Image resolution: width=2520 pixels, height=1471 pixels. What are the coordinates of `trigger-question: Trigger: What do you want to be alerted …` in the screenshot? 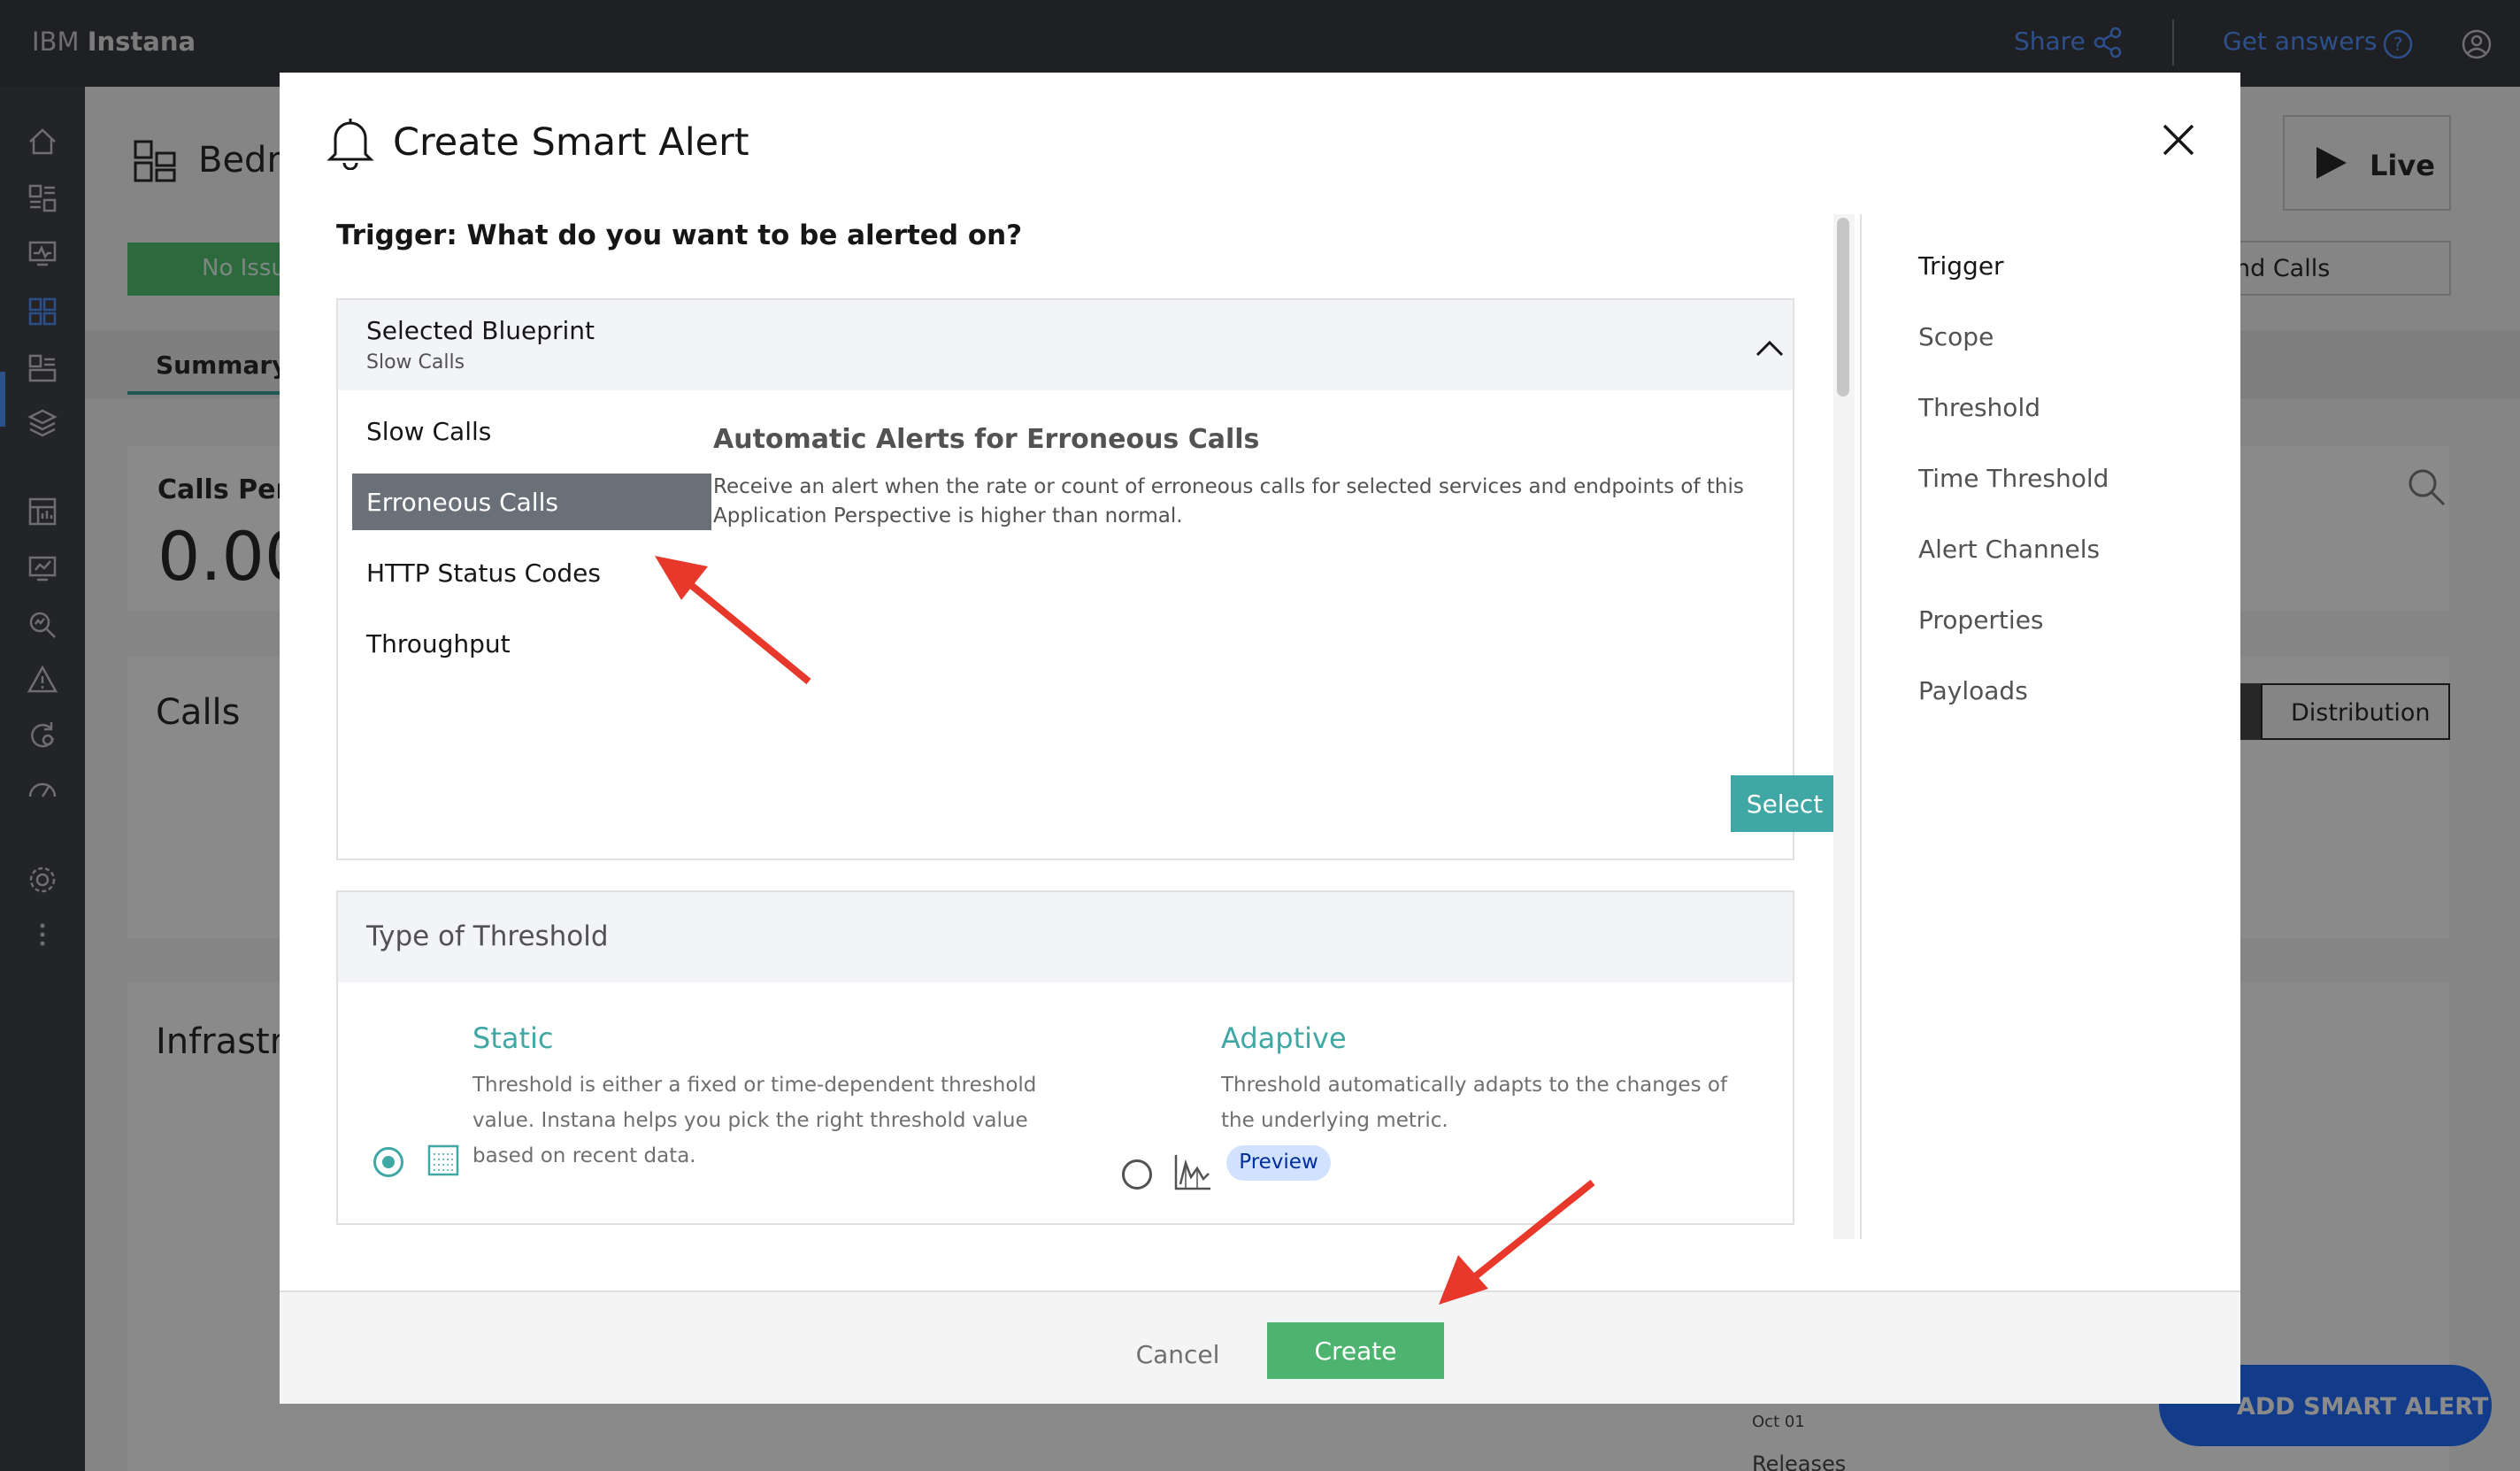 It's located at (679, 235).